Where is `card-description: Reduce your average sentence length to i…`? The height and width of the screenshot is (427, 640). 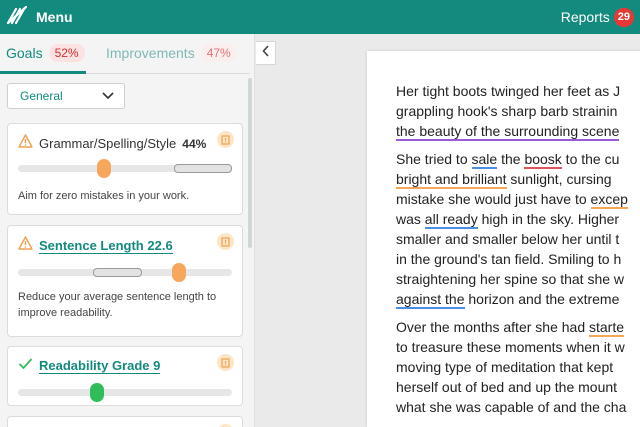
card-description: Reduce your average sentence length to i… is located at coordinates (117, 305).